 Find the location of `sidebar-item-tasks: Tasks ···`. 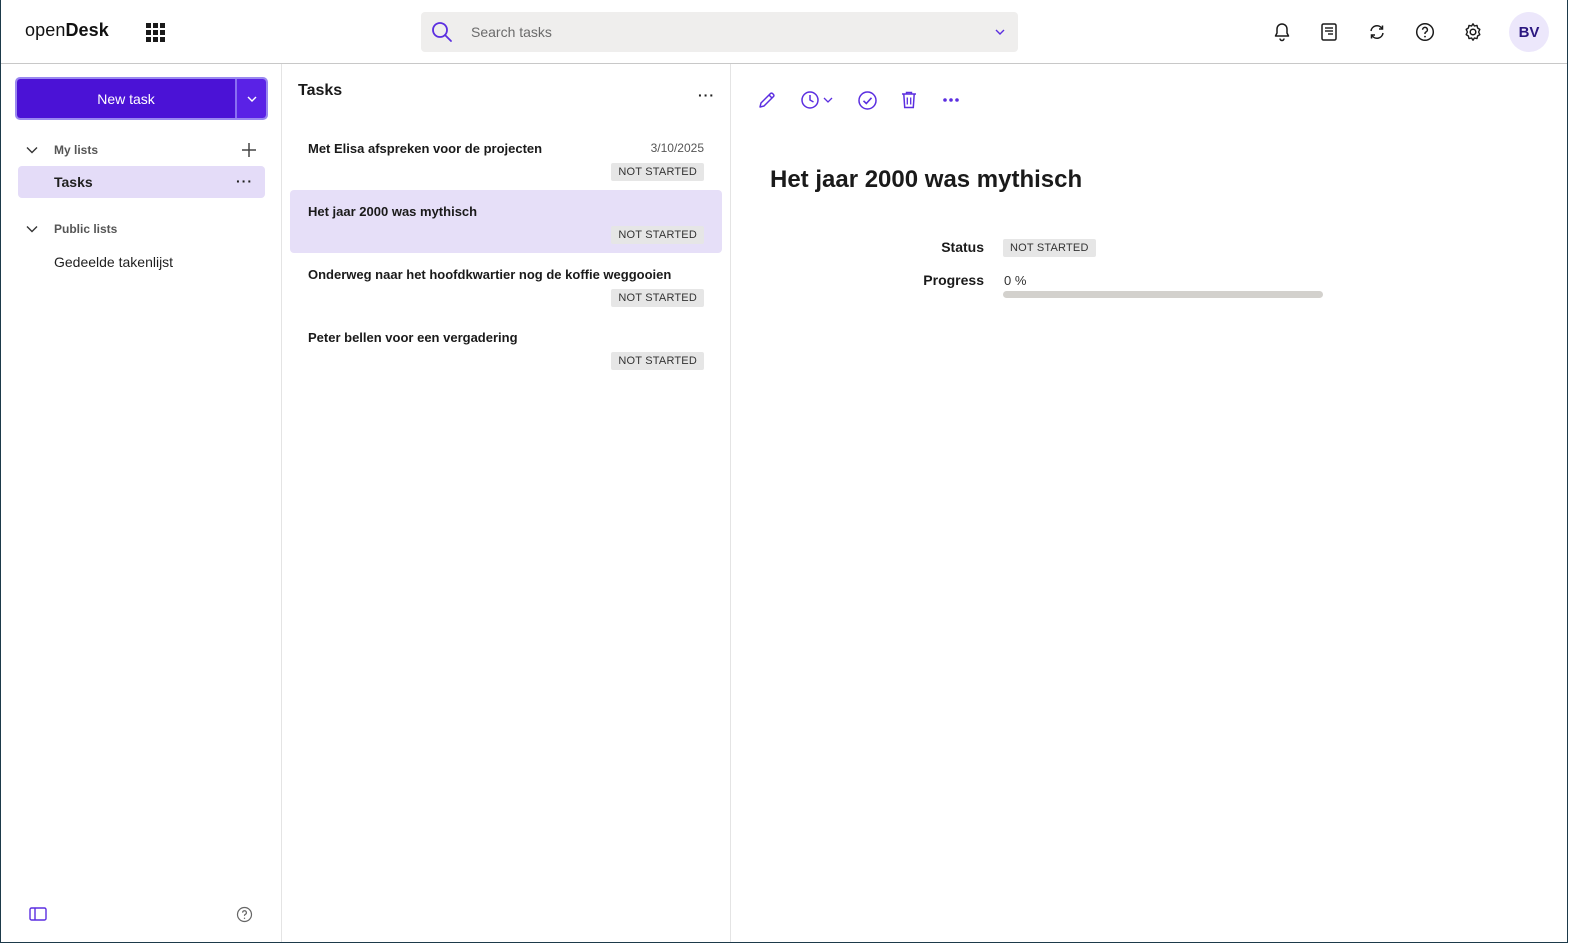

sidebar-item-tasks: Tasks ··· is located at coordinates (141, 182).